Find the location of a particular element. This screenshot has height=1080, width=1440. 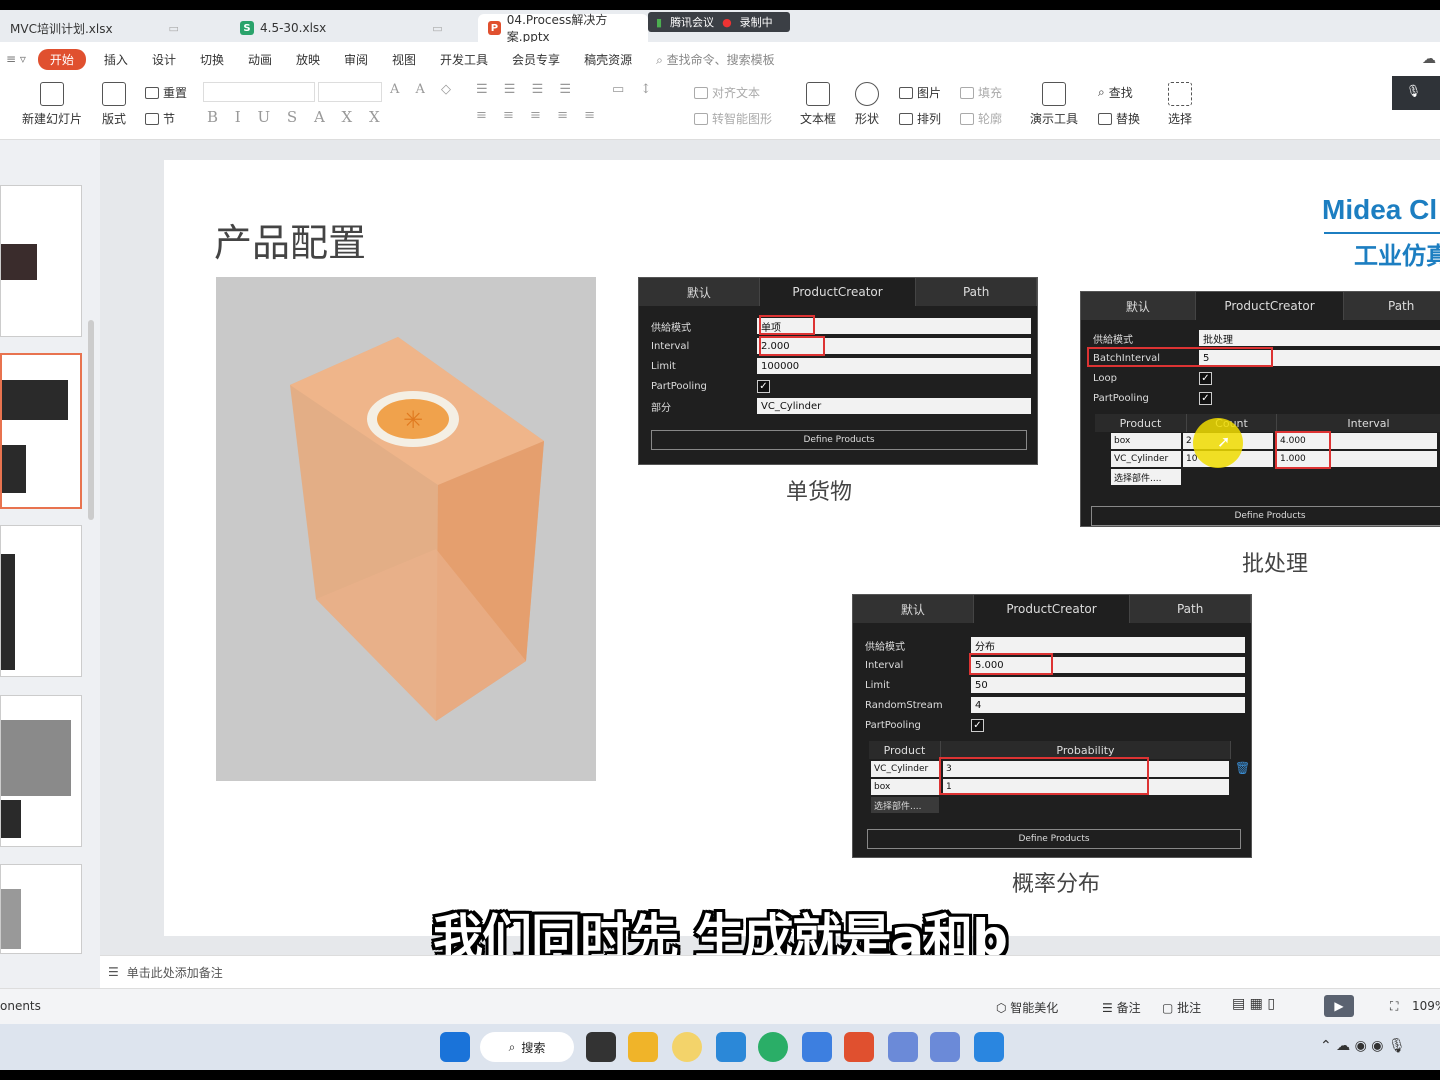

menu-member: 会员专享 is located at coordinates (536, 59).